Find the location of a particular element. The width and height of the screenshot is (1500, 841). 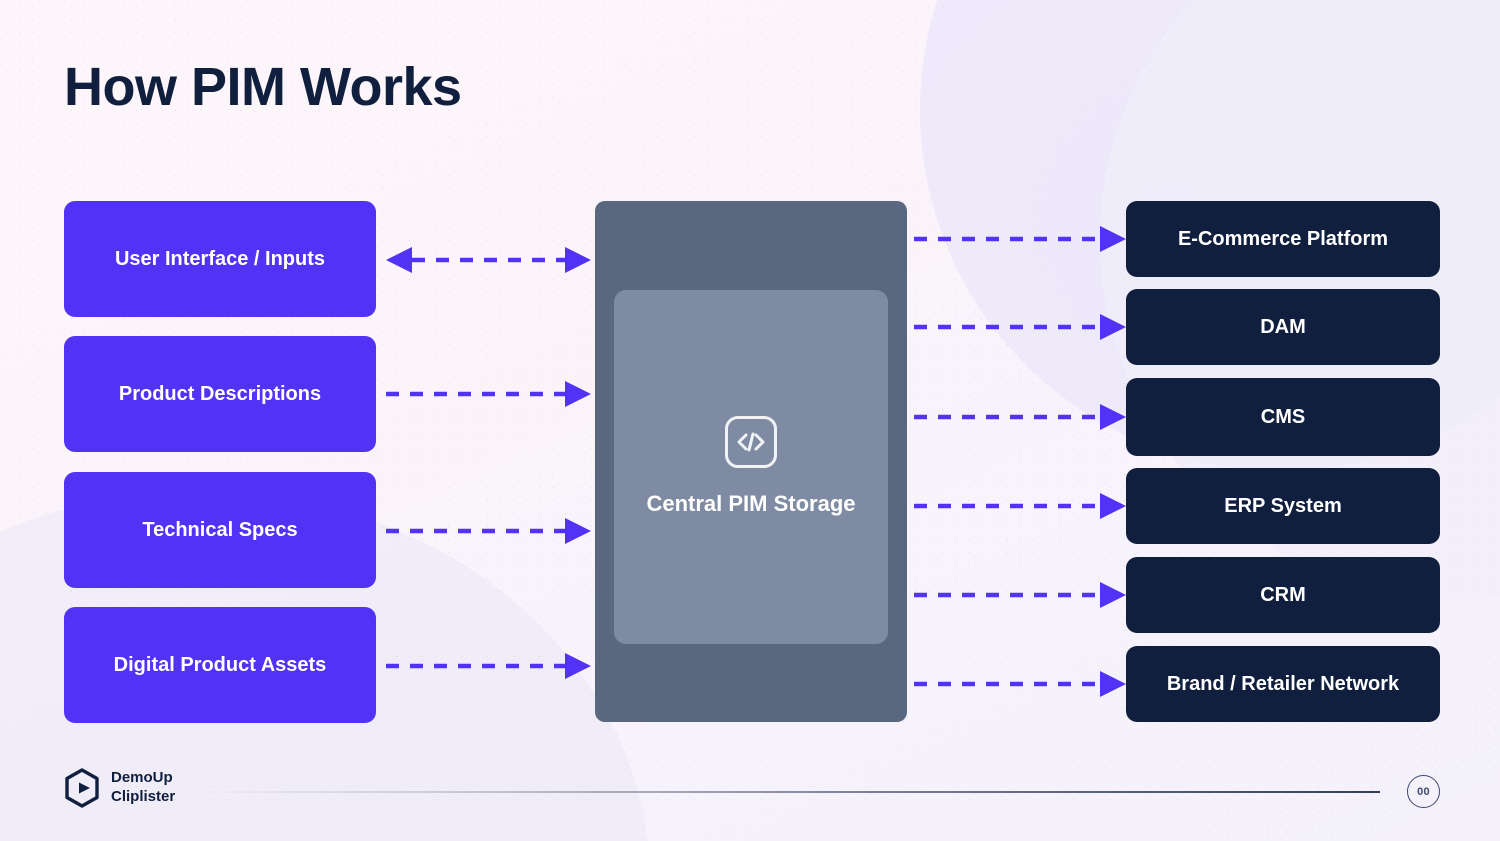

arrow-storage-to-brand-retailer-network is located at coordinates (1020, 684).